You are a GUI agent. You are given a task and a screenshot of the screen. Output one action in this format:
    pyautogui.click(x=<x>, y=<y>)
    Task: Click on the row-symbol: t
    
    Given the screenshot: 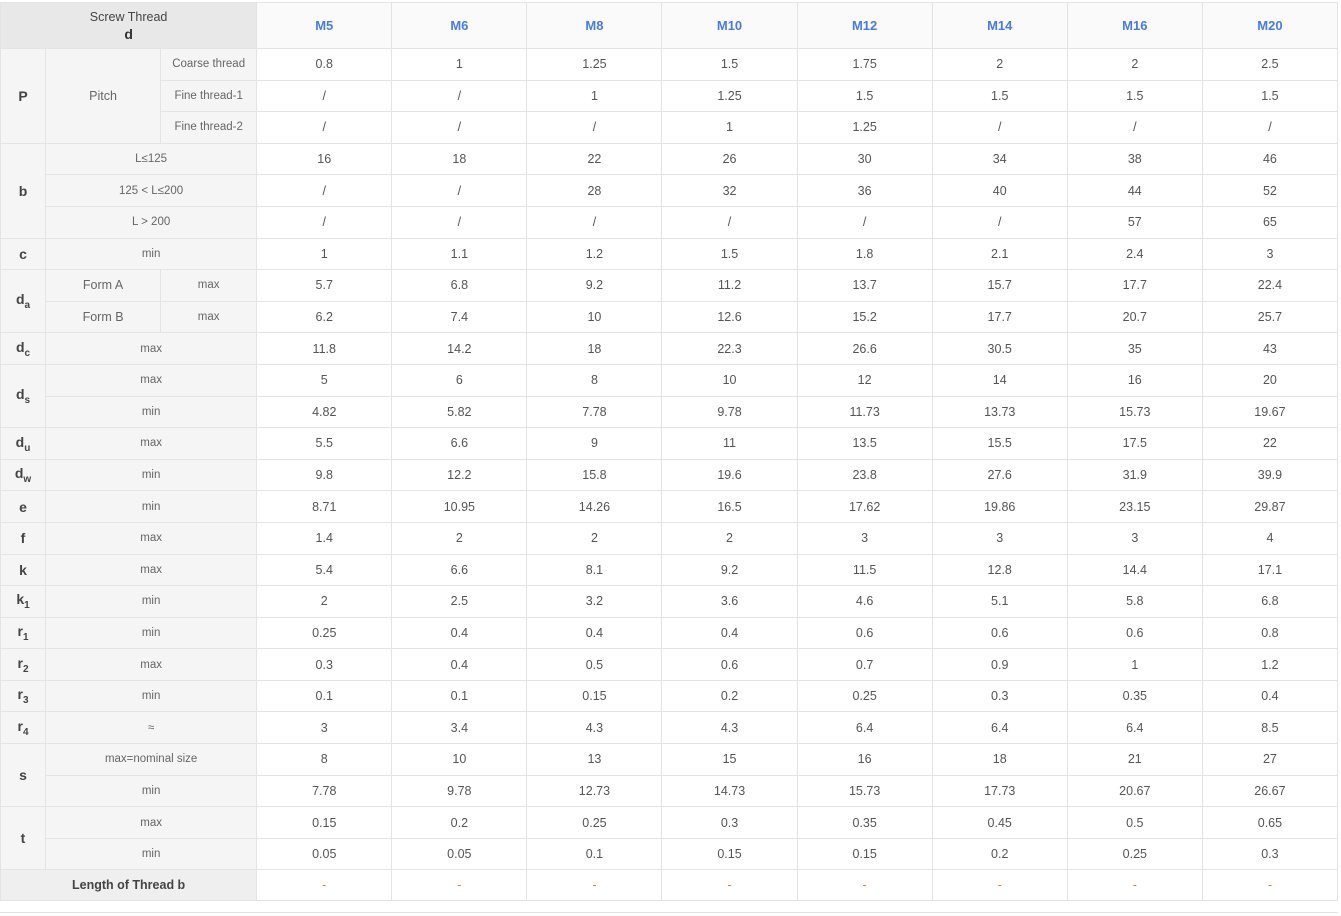 What is the action you would take?
    pyautogui.click(x=23, y=838)
    